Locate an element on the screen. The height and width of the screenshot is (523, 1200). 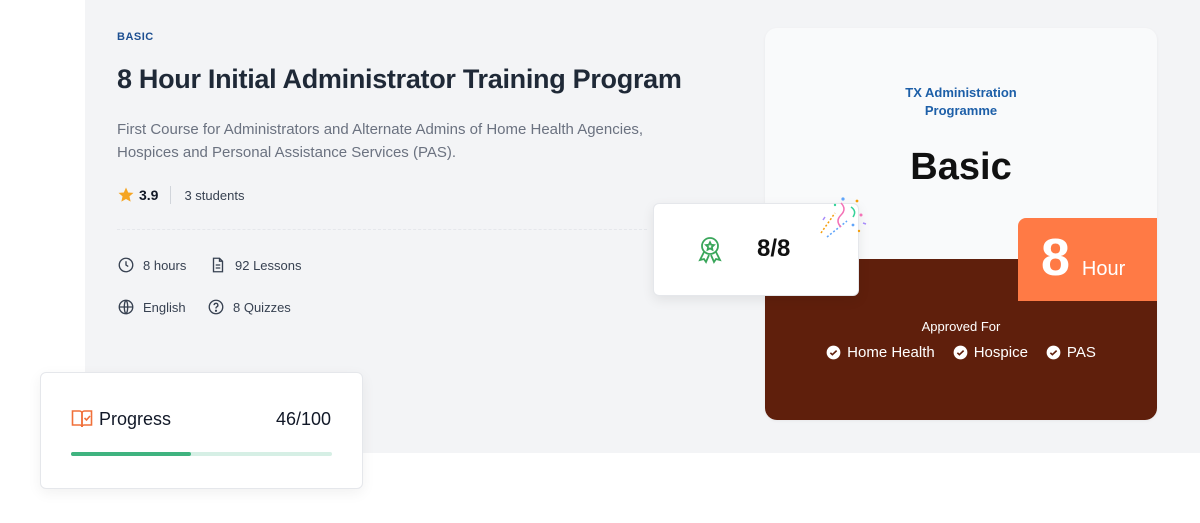
hour-badge: 8 Hour is located at coordinates (1087, 259).